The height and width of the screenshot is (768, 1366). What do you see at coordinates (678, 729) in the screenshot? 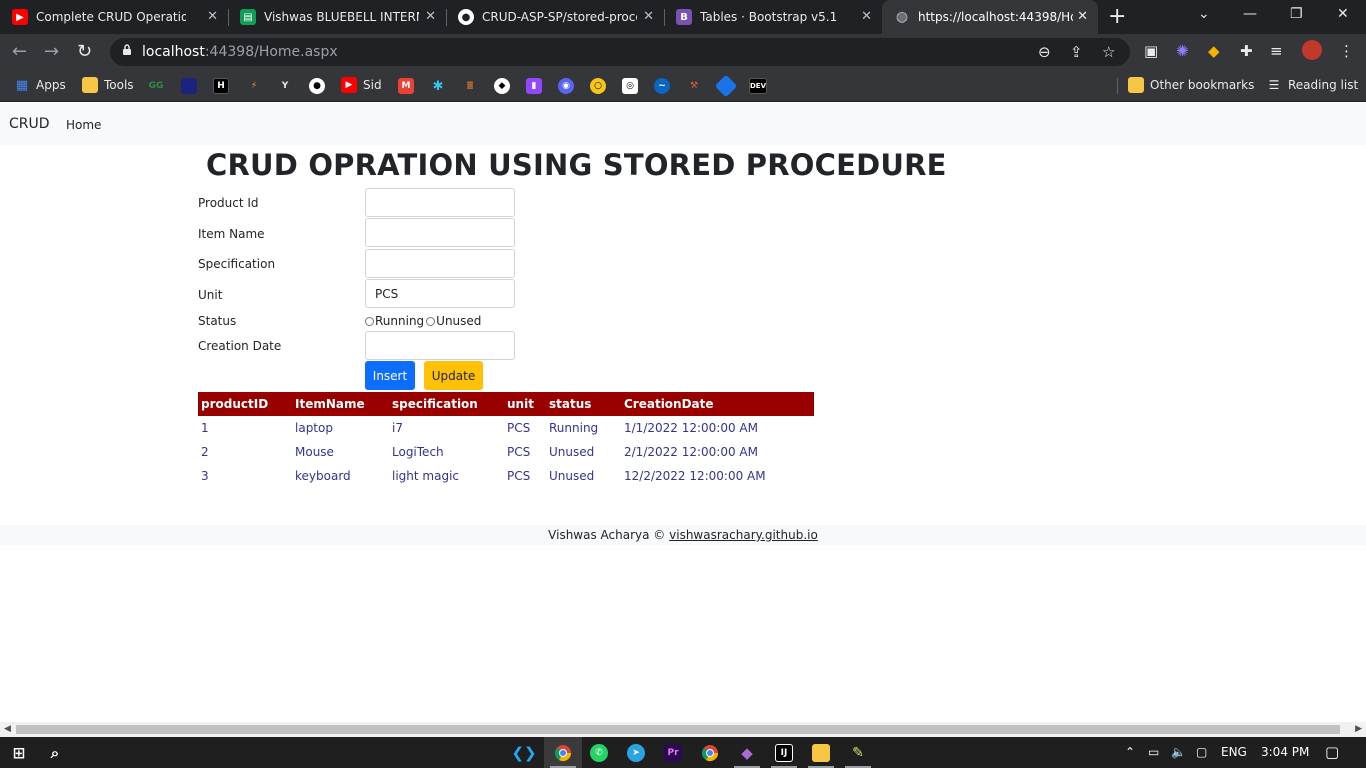
I see `scrollbar-thumb` at bounding box center [678, 729].